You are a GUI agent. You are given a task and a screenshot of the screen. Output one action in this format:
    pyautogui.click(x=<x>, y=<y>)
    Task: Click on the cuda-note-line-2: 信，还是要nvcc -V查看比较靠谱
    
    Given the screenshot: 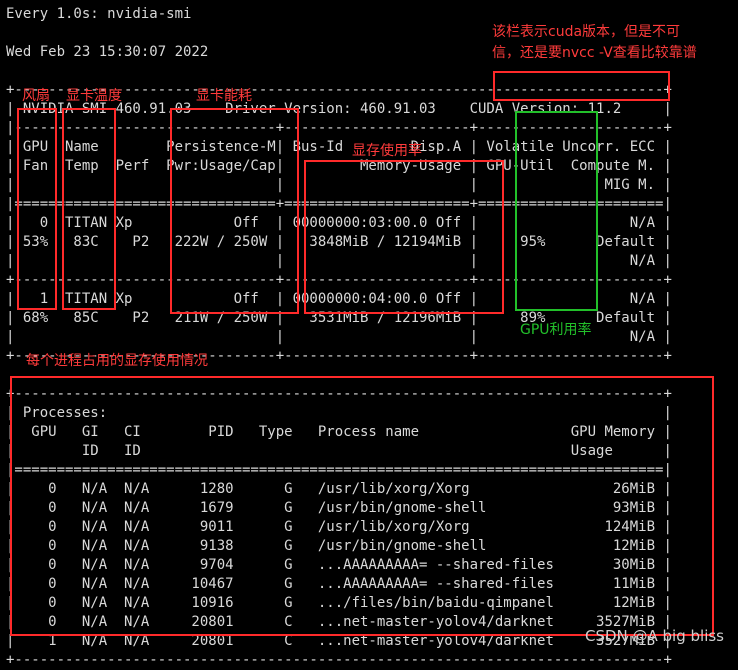 What is the action you would take?
    pyautogui.click(x=594, y=53)
    